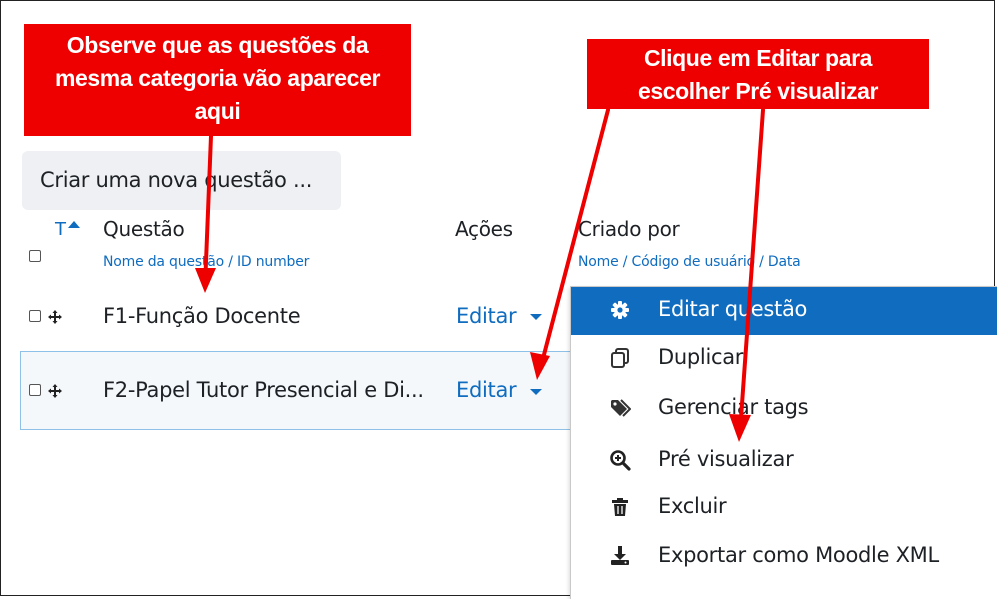 This screenshot has height=599, width=997. I want to click on annotation-arrow-left, so click(208, 211).